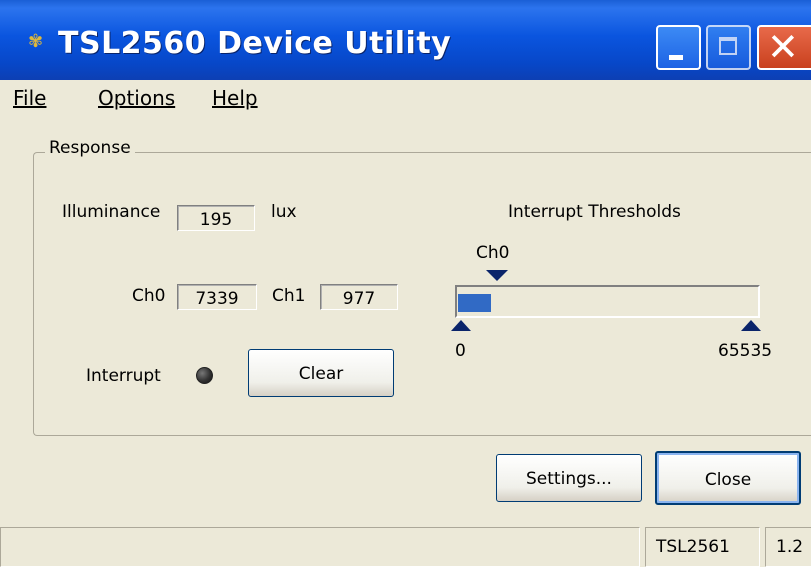 This screenshot has width=811, height=567. Describe the element at coordinates (320, 547) in the screenshot. I see `status-message` at that location.